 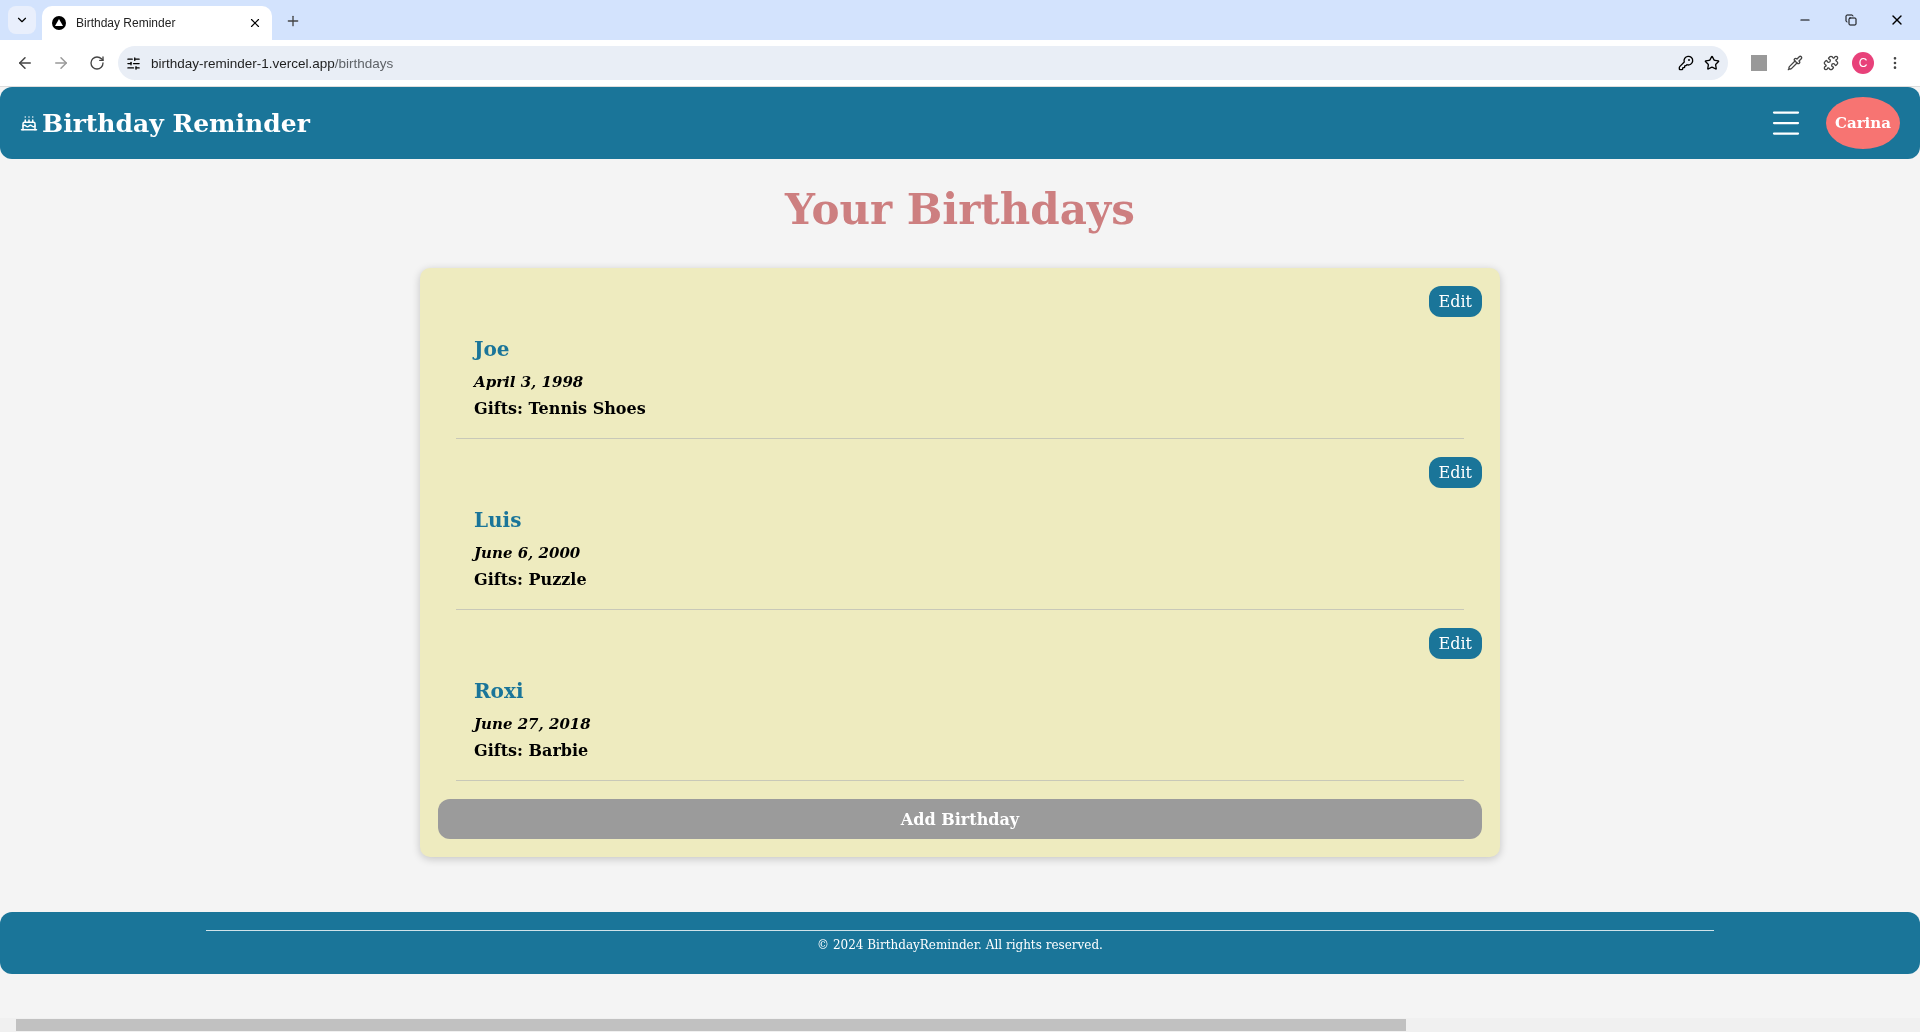 What do you see at coordinates (29, 123) in the screenshot?
I see `cake-icon` at bounding box center [29, 123].